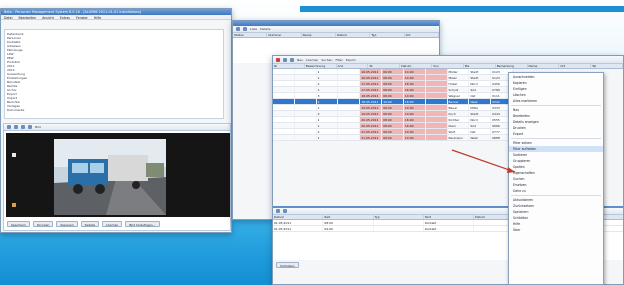 Image resolution: width=624 pixels, height=285 pixels. What do you see at coordinates (448, 66) in the screenshot?
I see `column-header: Von` at bounding box center [448, 66].